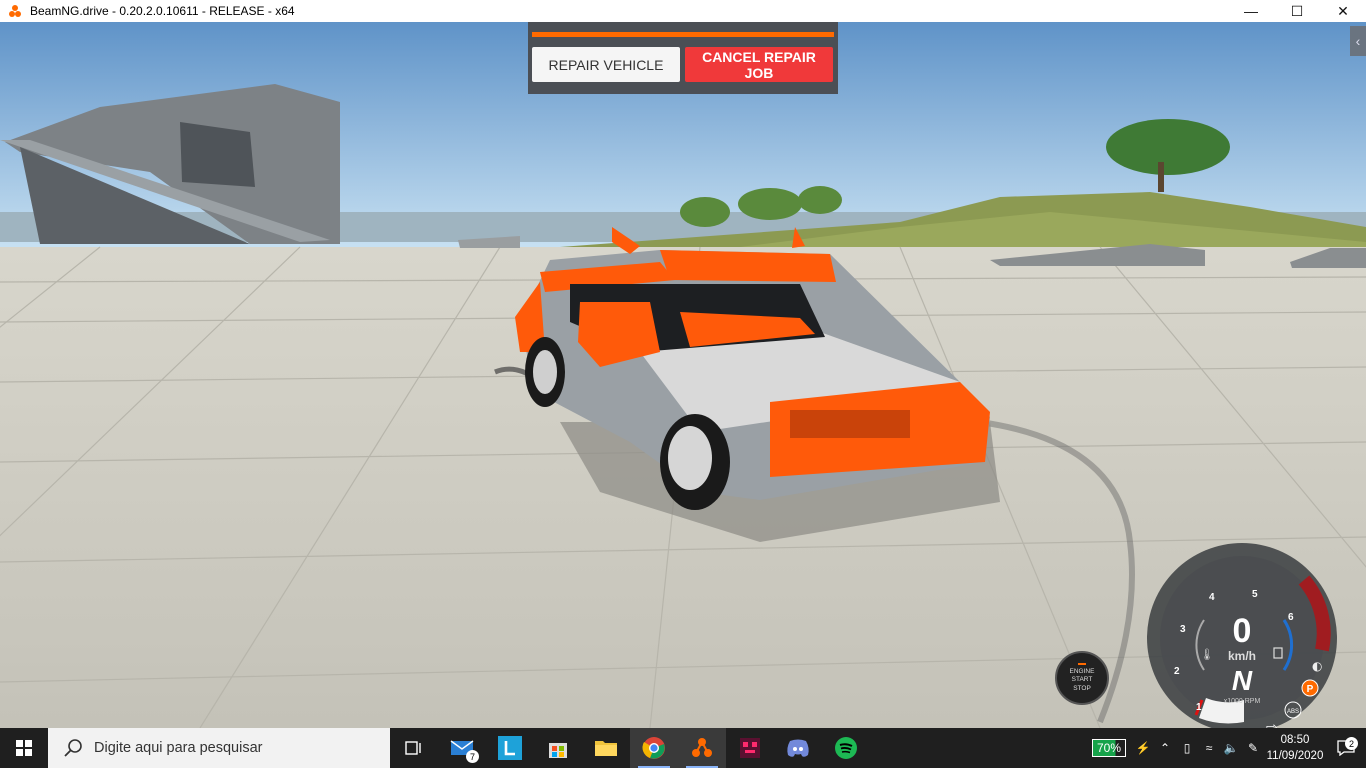 The image size is (1366, 768). What do you see at coordinates (1317, 666) in the screenshot?
I see `headlight-icon: ◐` at bounding box center [1317, 666].